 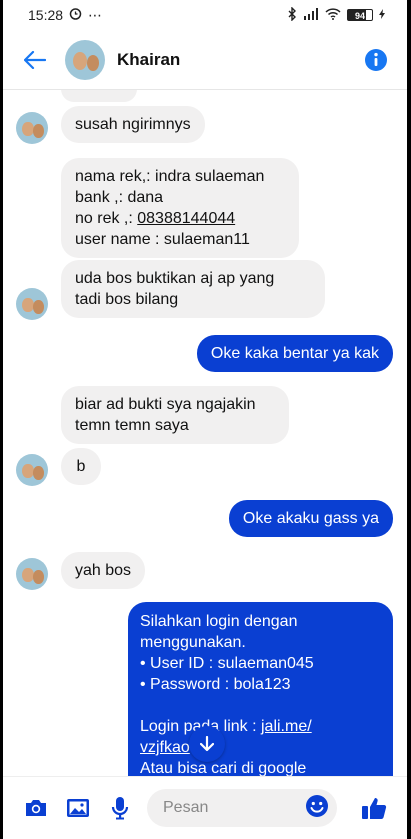 I want to click on arrow-down-icon, so click(x=207, y=744).